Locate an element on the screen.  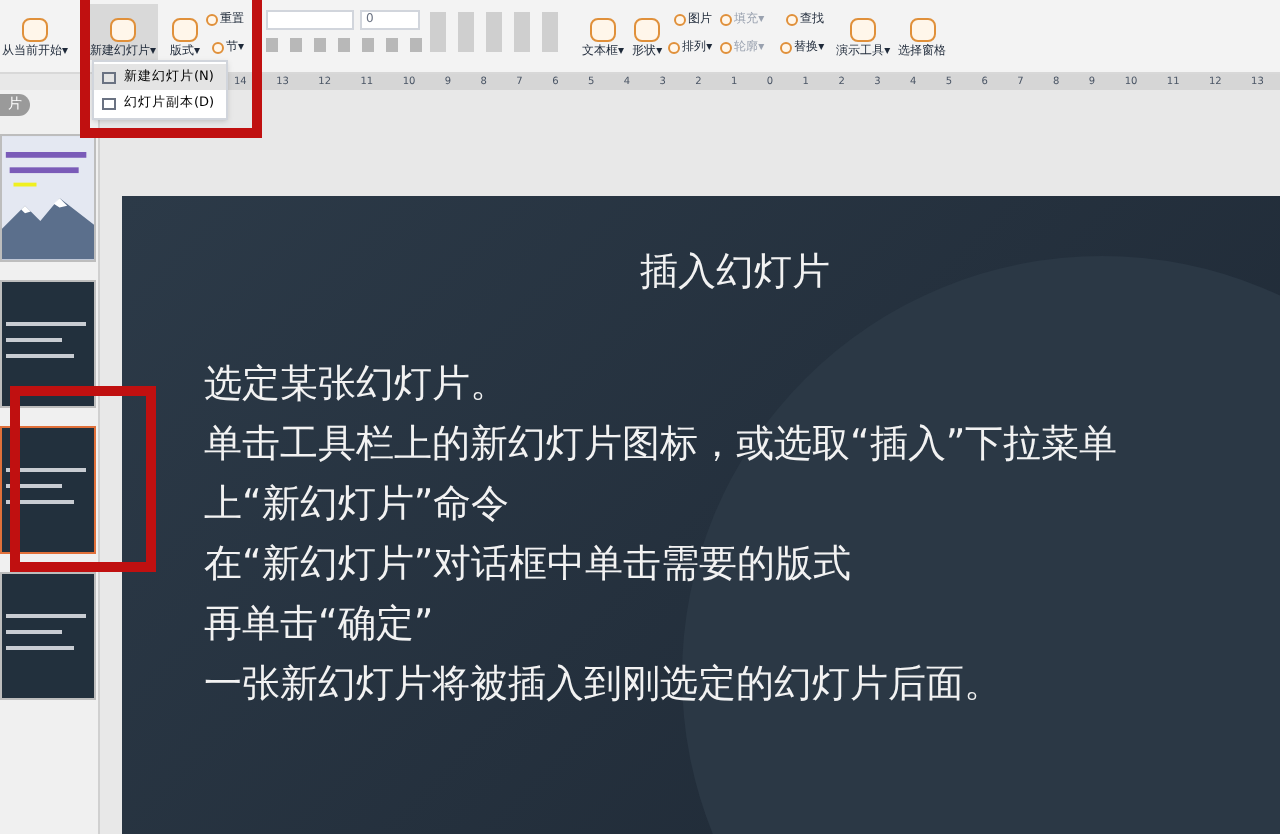
font-name-field is located at coordinates (310, 20).